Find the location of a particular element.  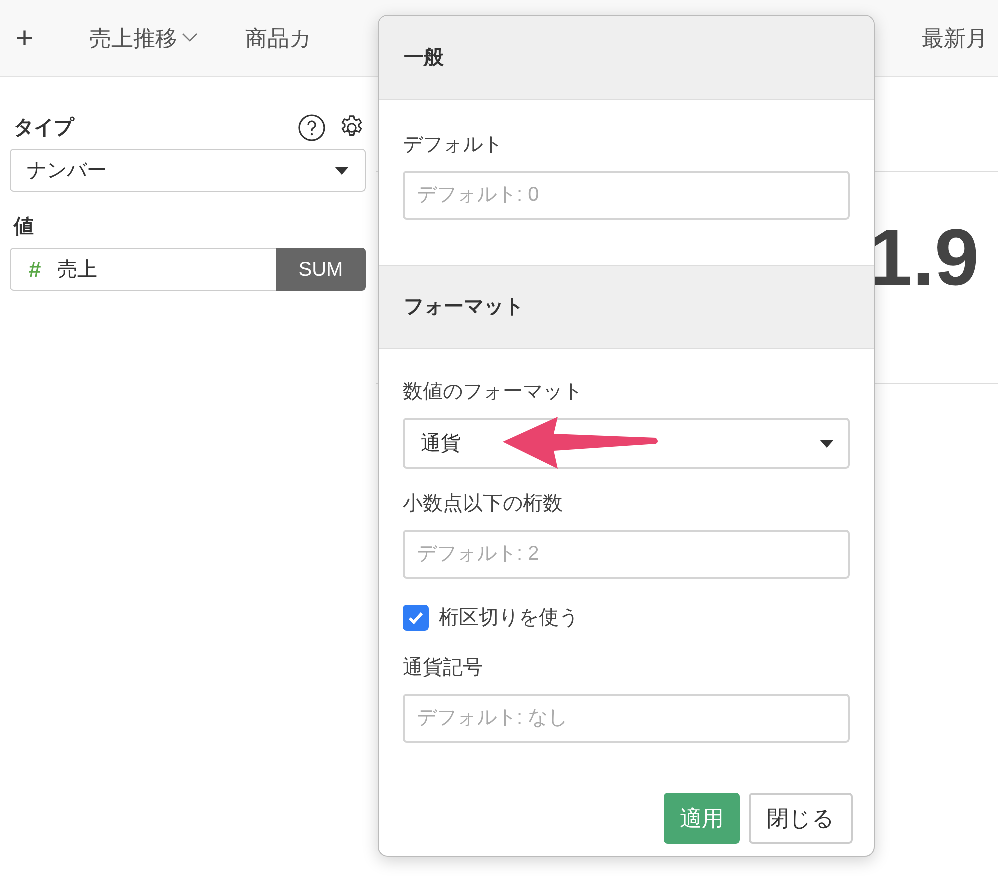

field-label: デフォルト is located at coordinates (453, 145).